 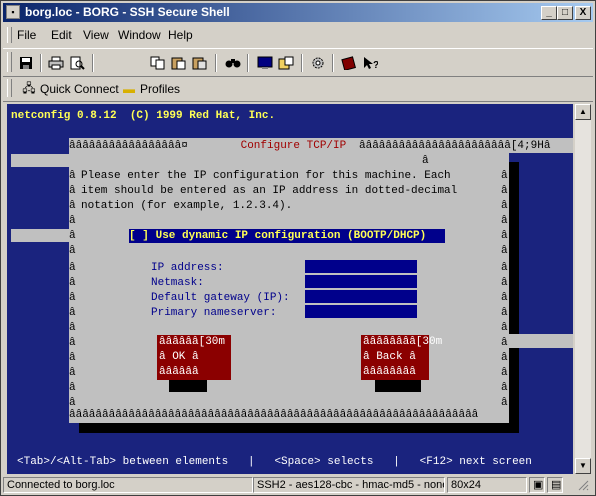 What do you see at coordinates (389, 372) in the screenshot?
I see `back-button-bottom: ââââââââ` at bounding box center [389, 372].